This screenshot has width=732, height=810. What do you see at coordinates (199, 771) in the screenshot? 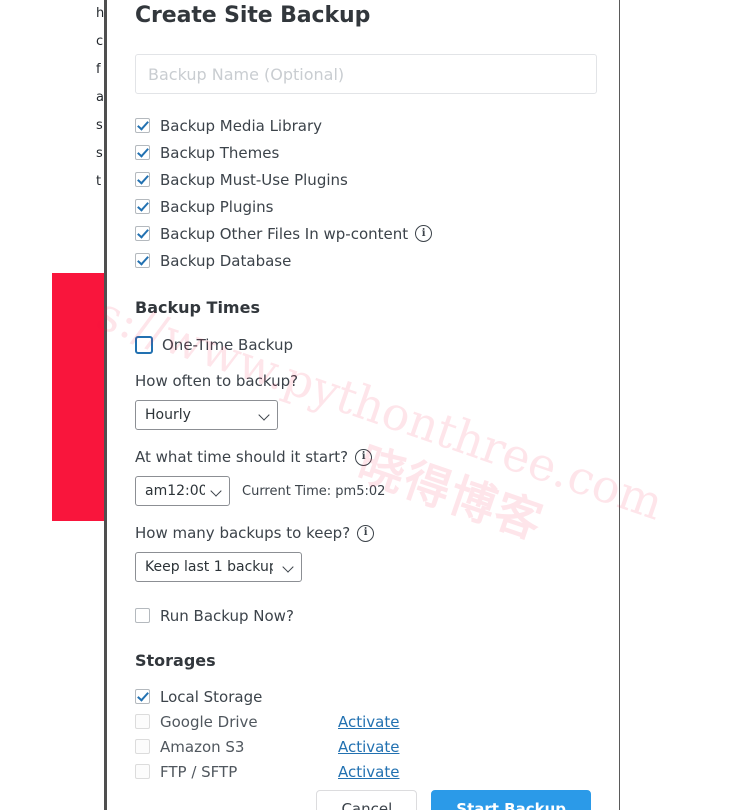
I see `storage-label: FTP / SFTP` at bounding box center [199, 771].